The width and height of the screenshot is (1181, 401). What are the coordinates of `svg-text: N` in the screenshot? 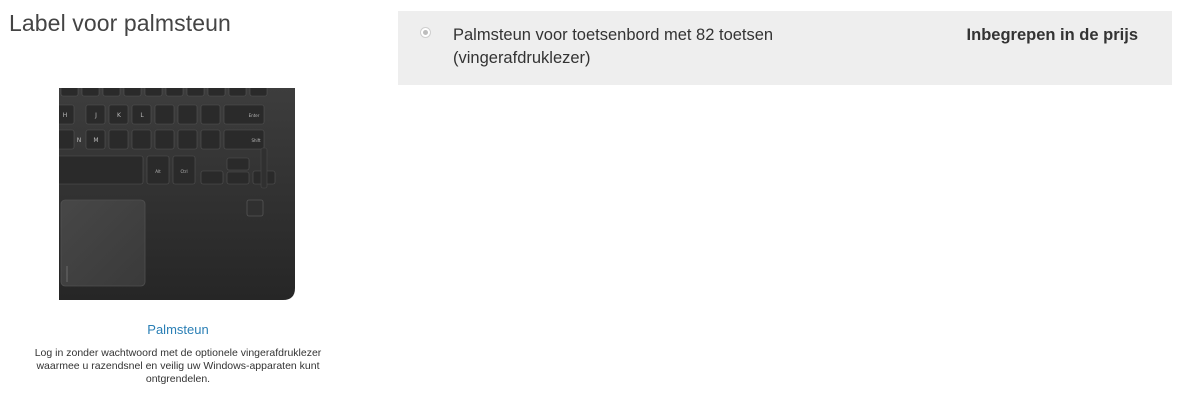 It's located at (79, 140).